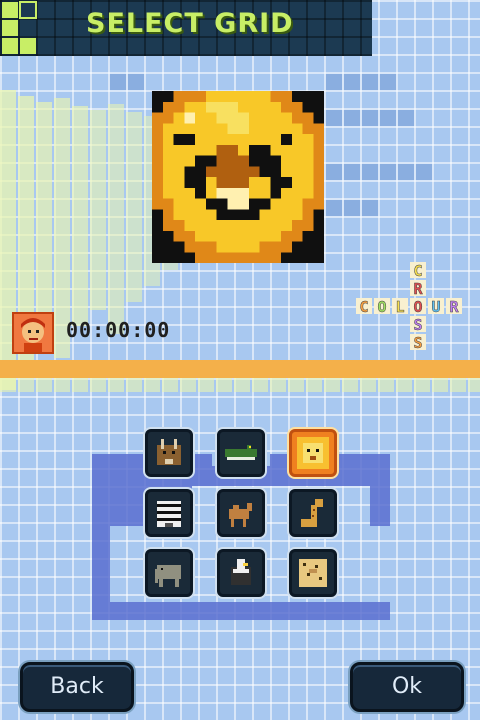  I want to click on grid-thumbnail-vulture, so click(241, 573).